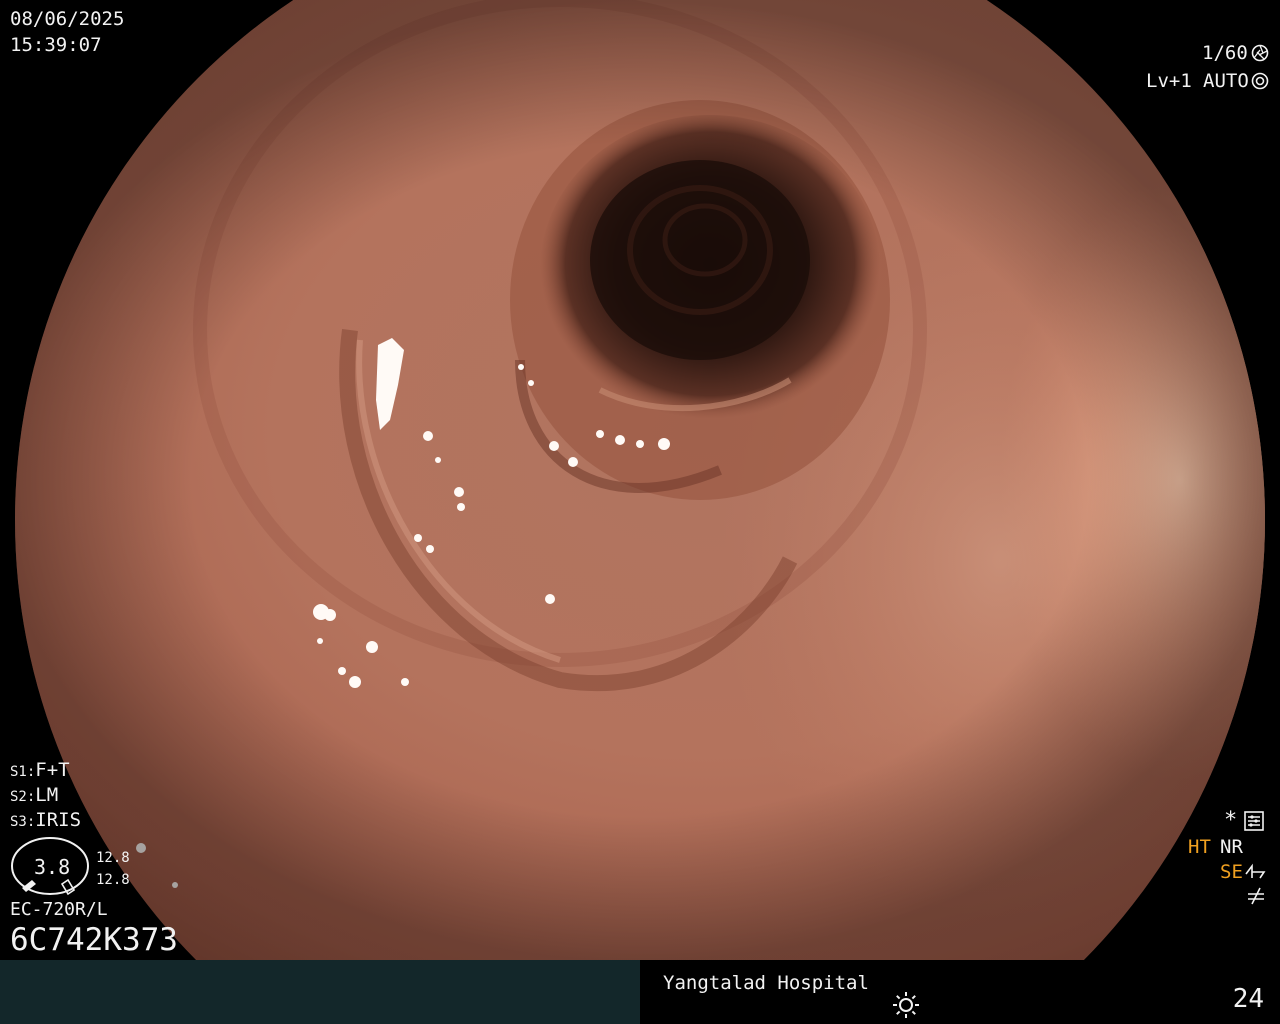 The height and width of the screenshot is (1024, 1280). Describe the element at coordinates (59, 909) in the screenshot. I see `scope-model: EC-720R/L` at that location.